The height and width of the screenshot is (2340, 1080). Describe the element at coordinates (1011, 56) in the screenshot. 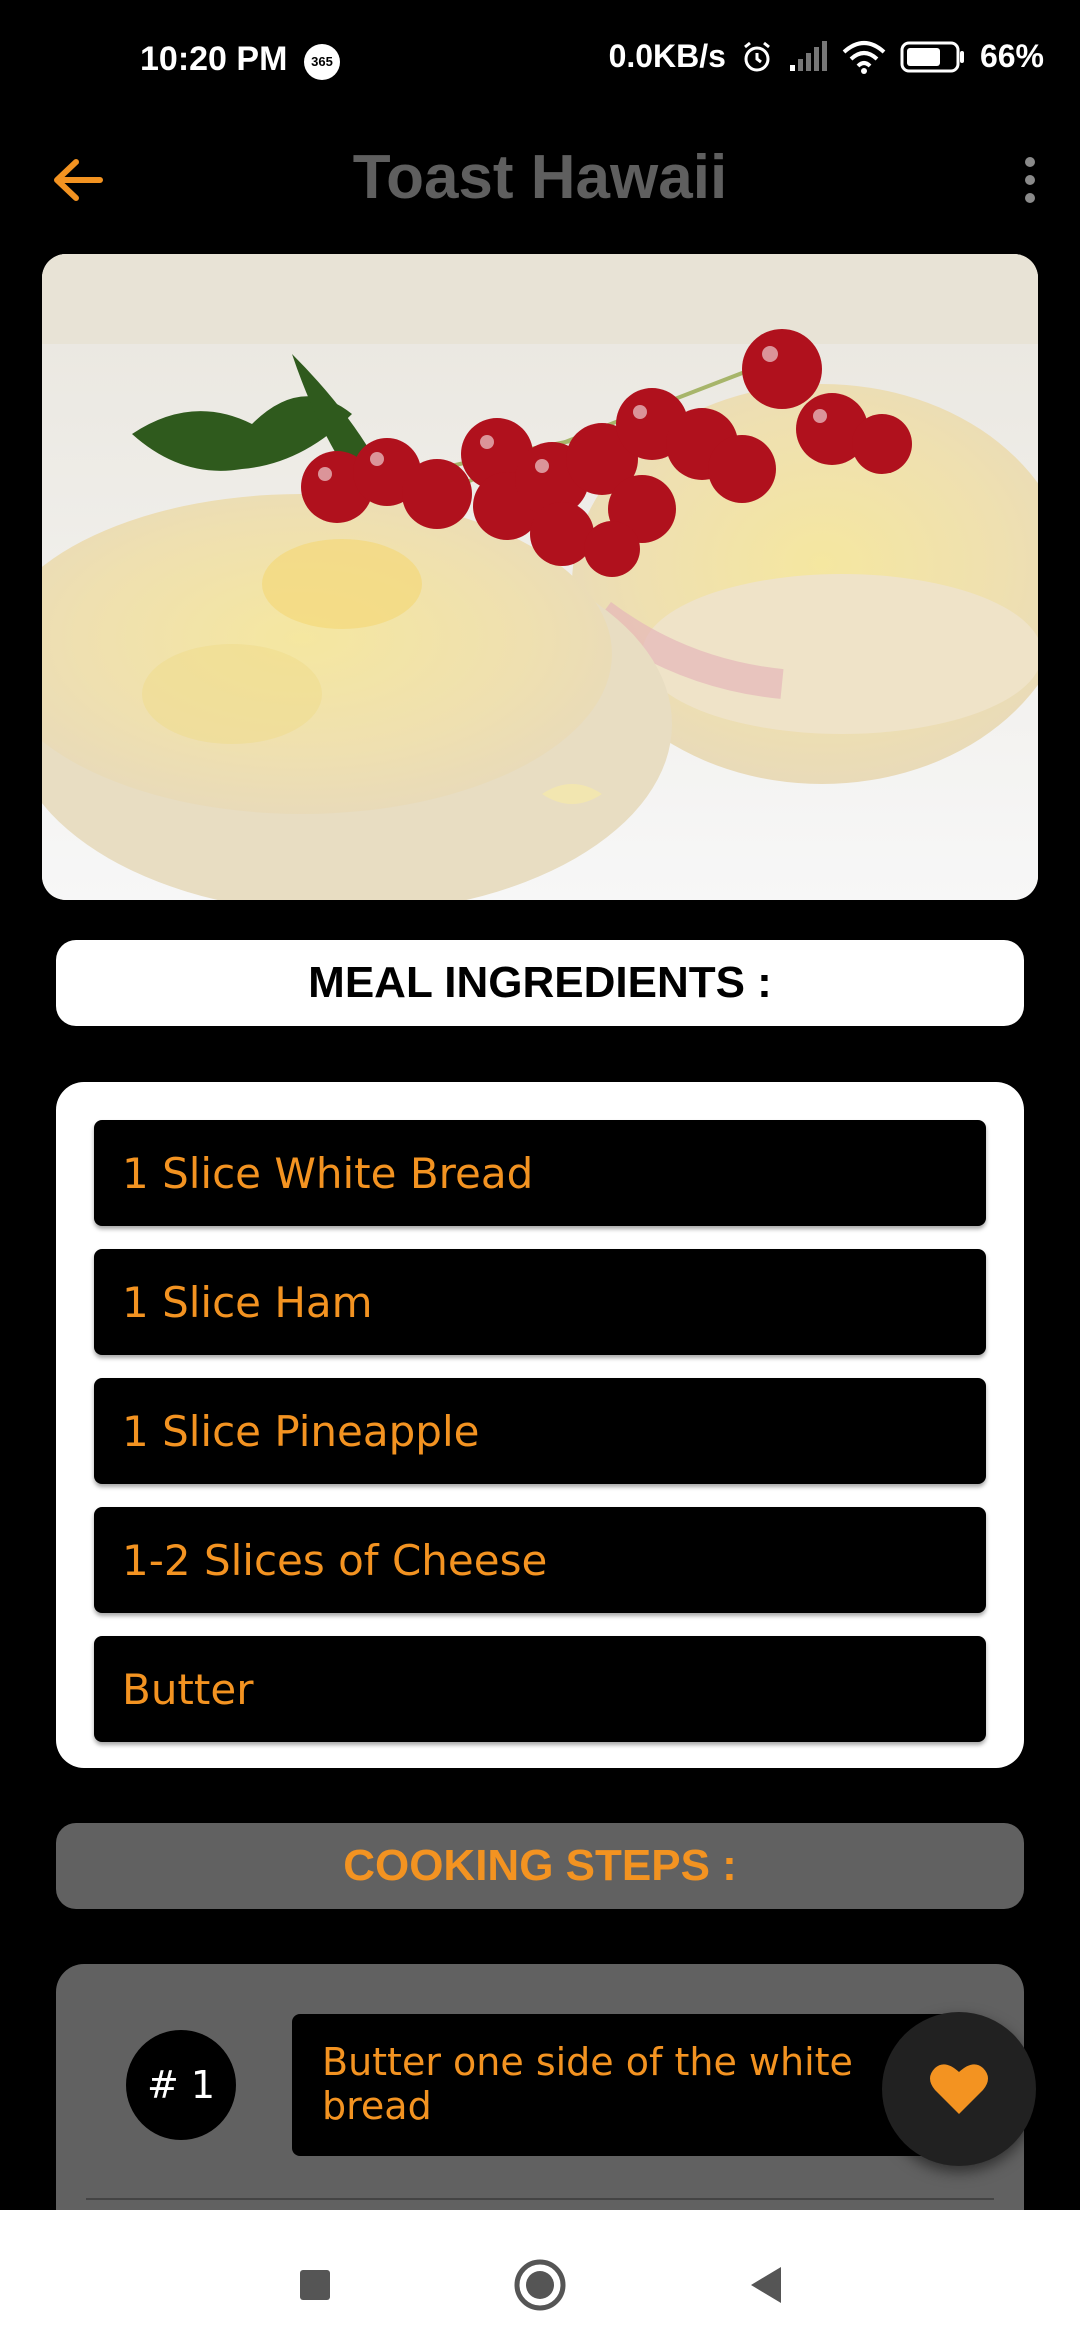

I see `battery-level: 66%` at that location.